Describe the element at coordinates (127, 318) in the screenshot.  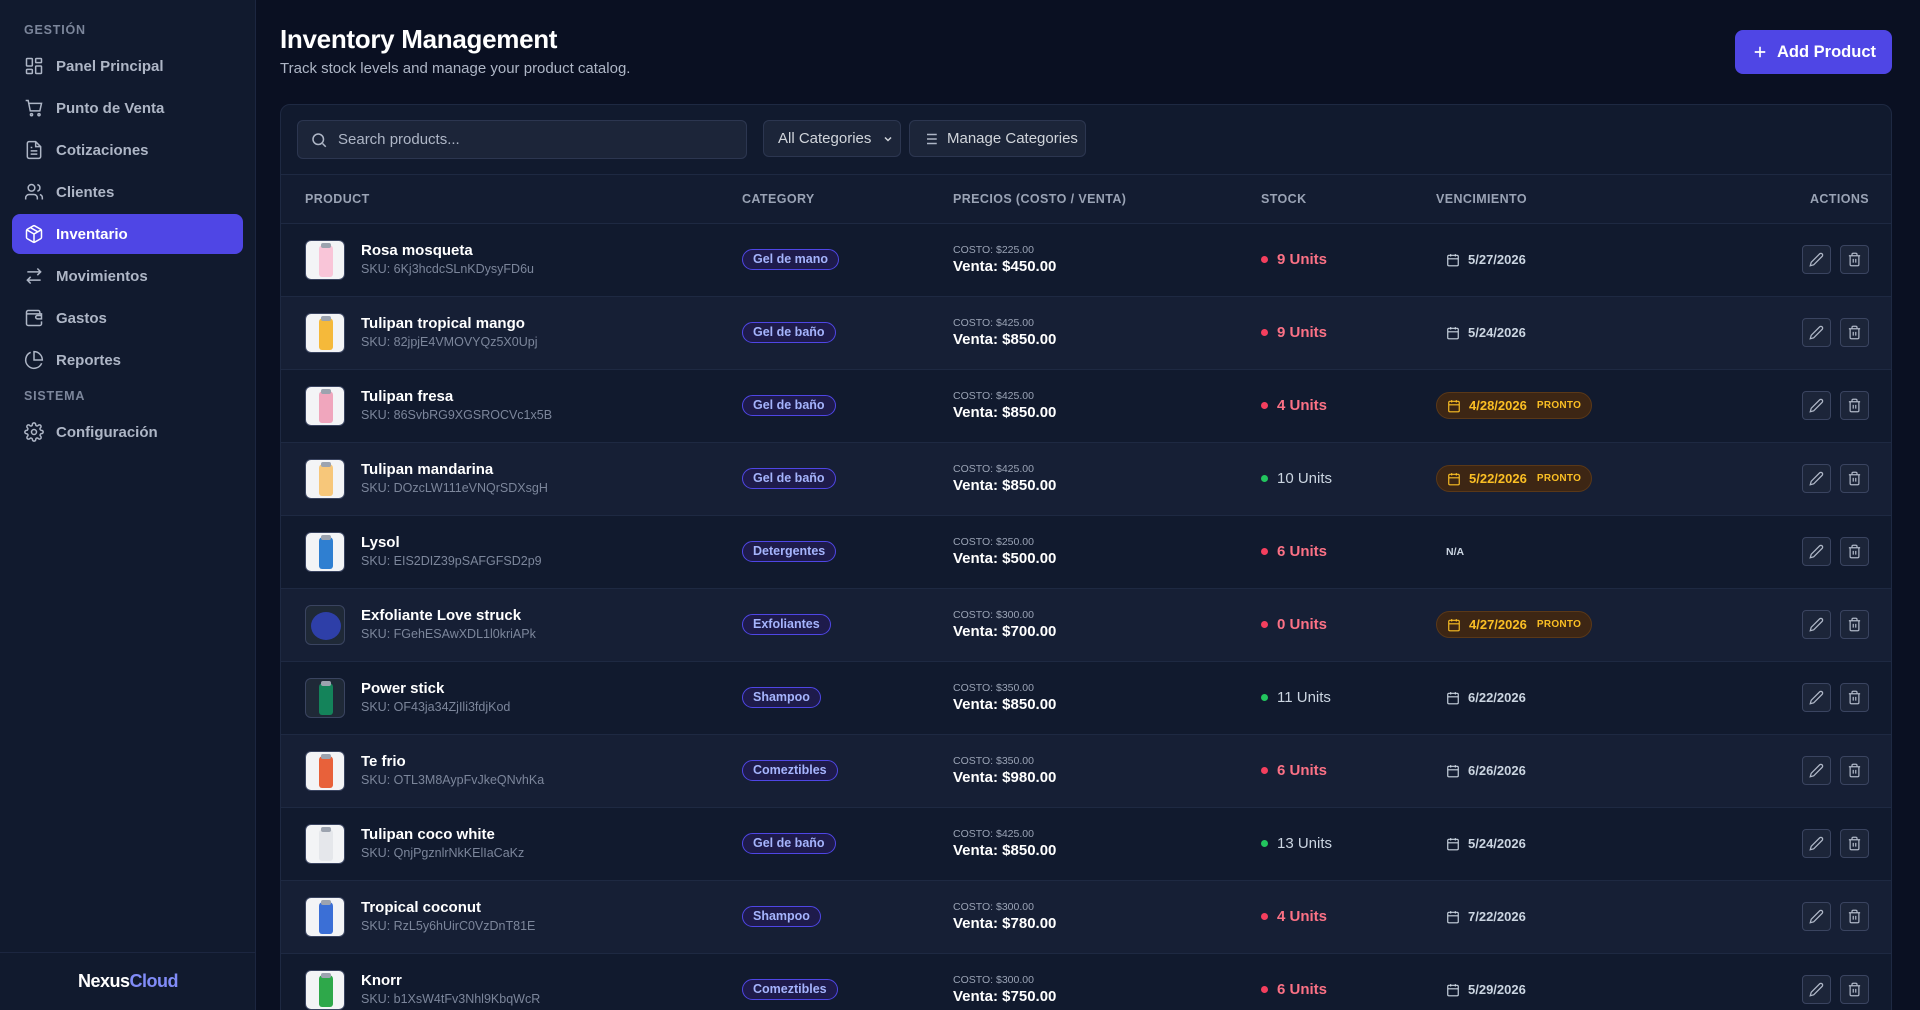
I see `sidebar-item-gastos: Gastos` at that location.